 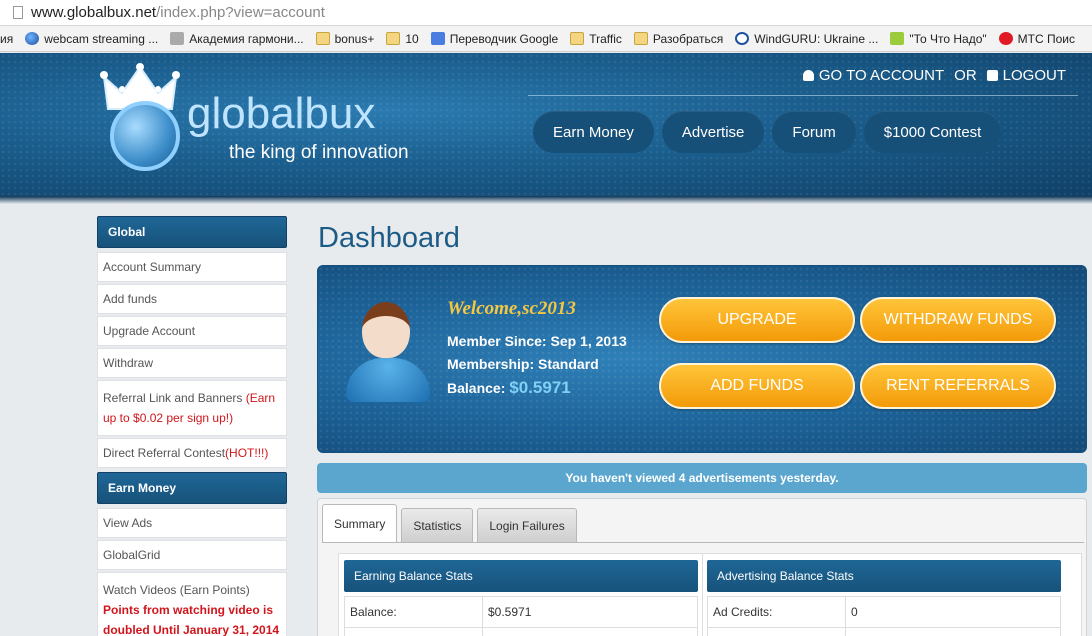 I want to click on tab-summary: Summary, so click(x=360, y=523).